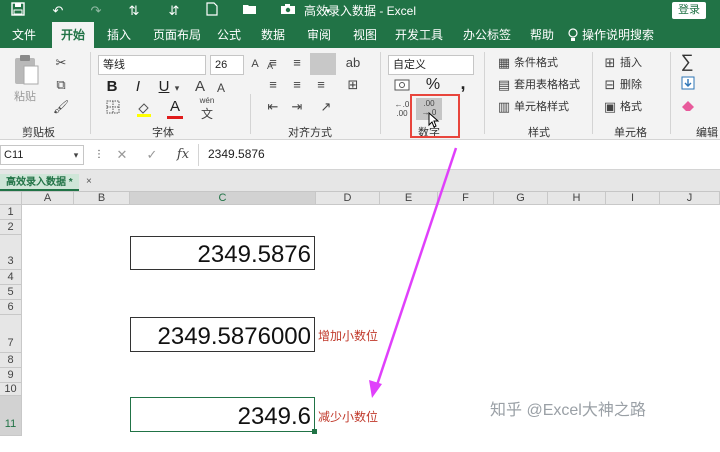 This screenshot has height=452, width=720. I want to click on column-header: B, so click(102, 198).